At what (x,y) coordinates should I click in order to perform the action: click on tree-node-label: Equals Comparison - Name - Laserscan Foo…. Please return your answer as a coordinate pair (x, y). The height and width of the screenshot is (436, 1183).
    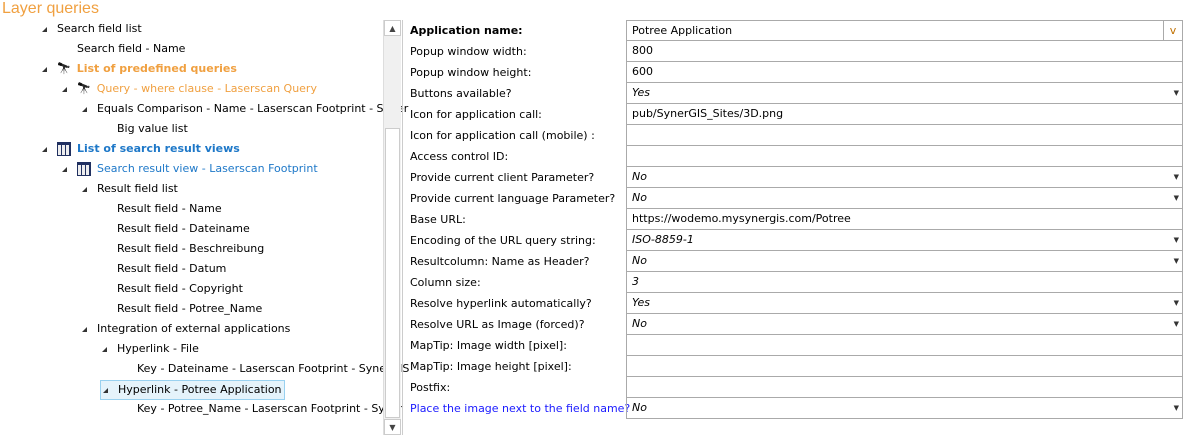
    Looking at the image, I should click on (253, 108).